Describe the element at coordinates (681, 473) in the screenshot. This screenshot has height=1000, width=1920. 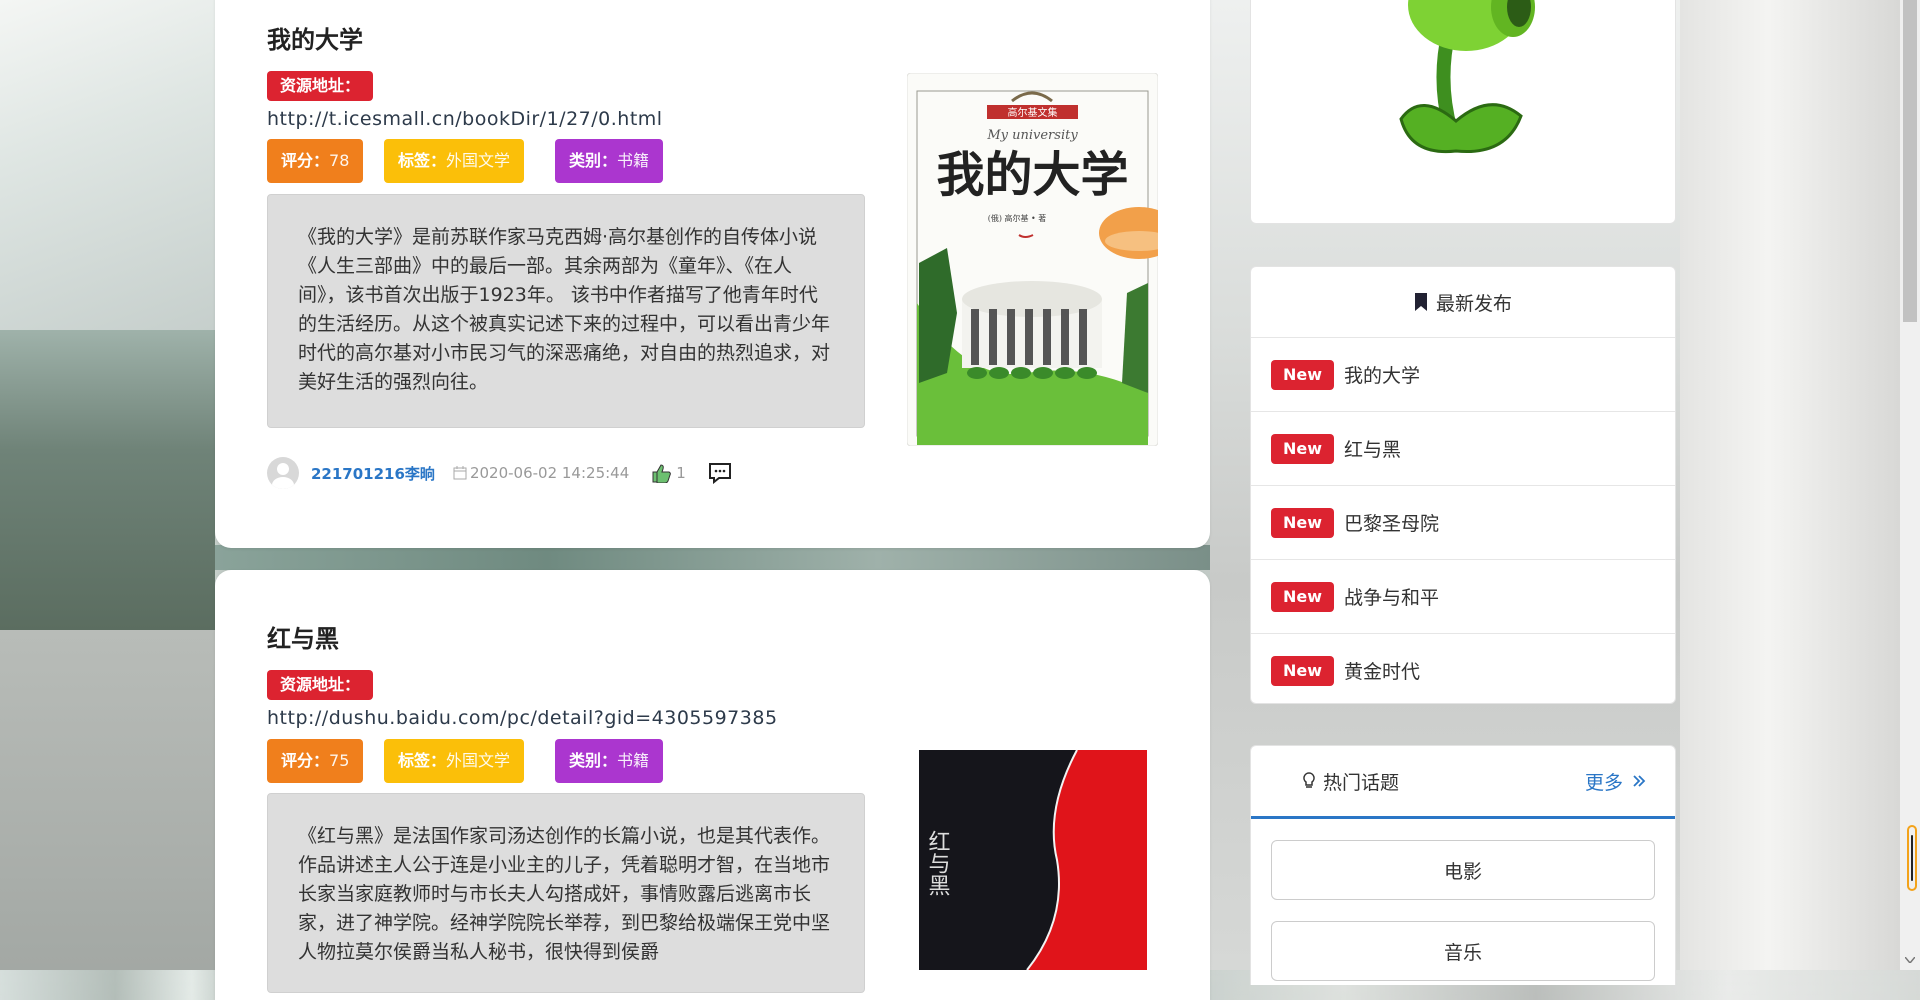
I see `like-count: 1` at that location.